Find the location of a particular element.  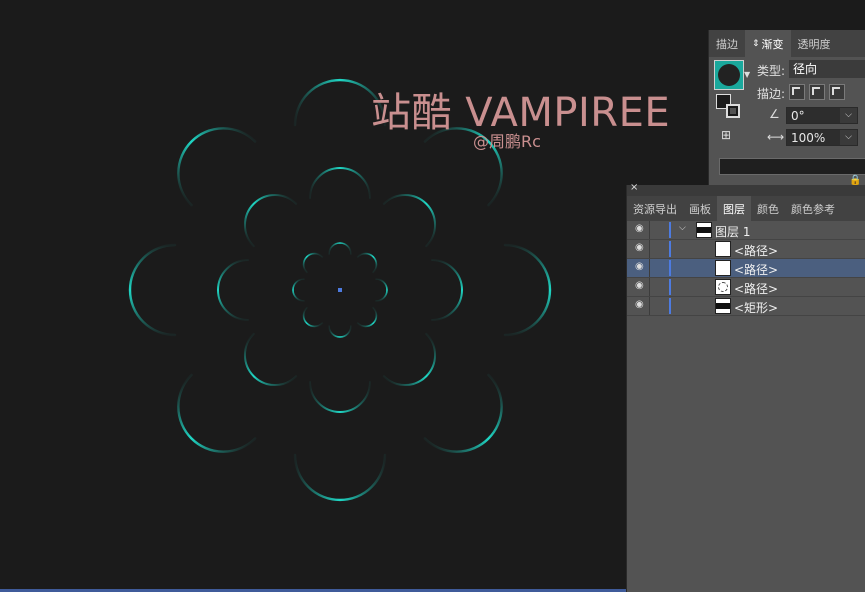

tab-color-guide: 颜色参考 is located at coordinates (813, 208).